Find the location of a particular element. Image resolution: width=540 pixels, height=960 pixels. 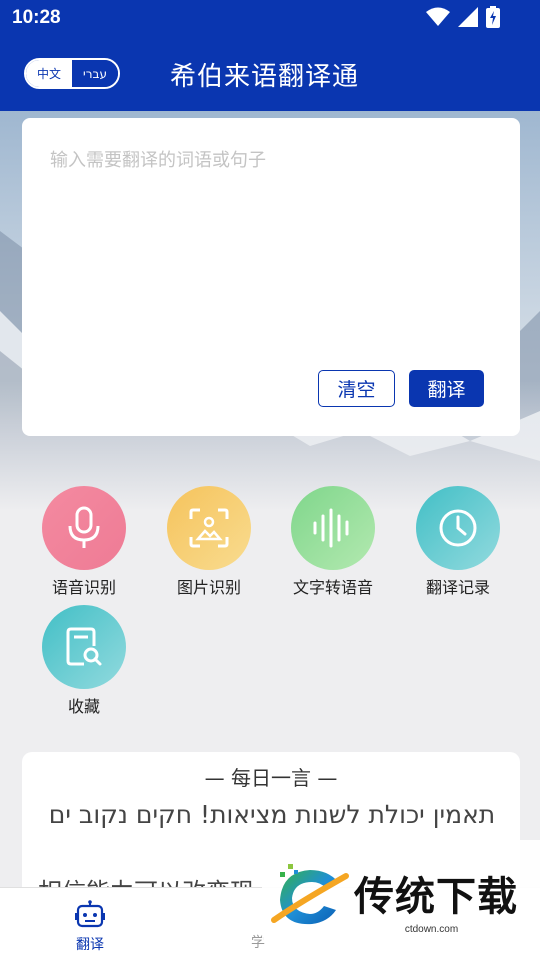

feature-label: 语音识别 is located at coordinates (83, 587).